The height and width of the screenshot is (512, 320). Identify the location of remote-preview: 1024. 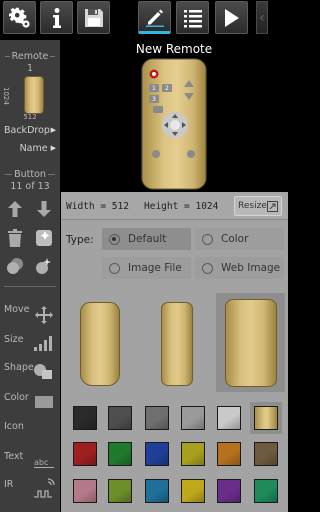
(28, 95).